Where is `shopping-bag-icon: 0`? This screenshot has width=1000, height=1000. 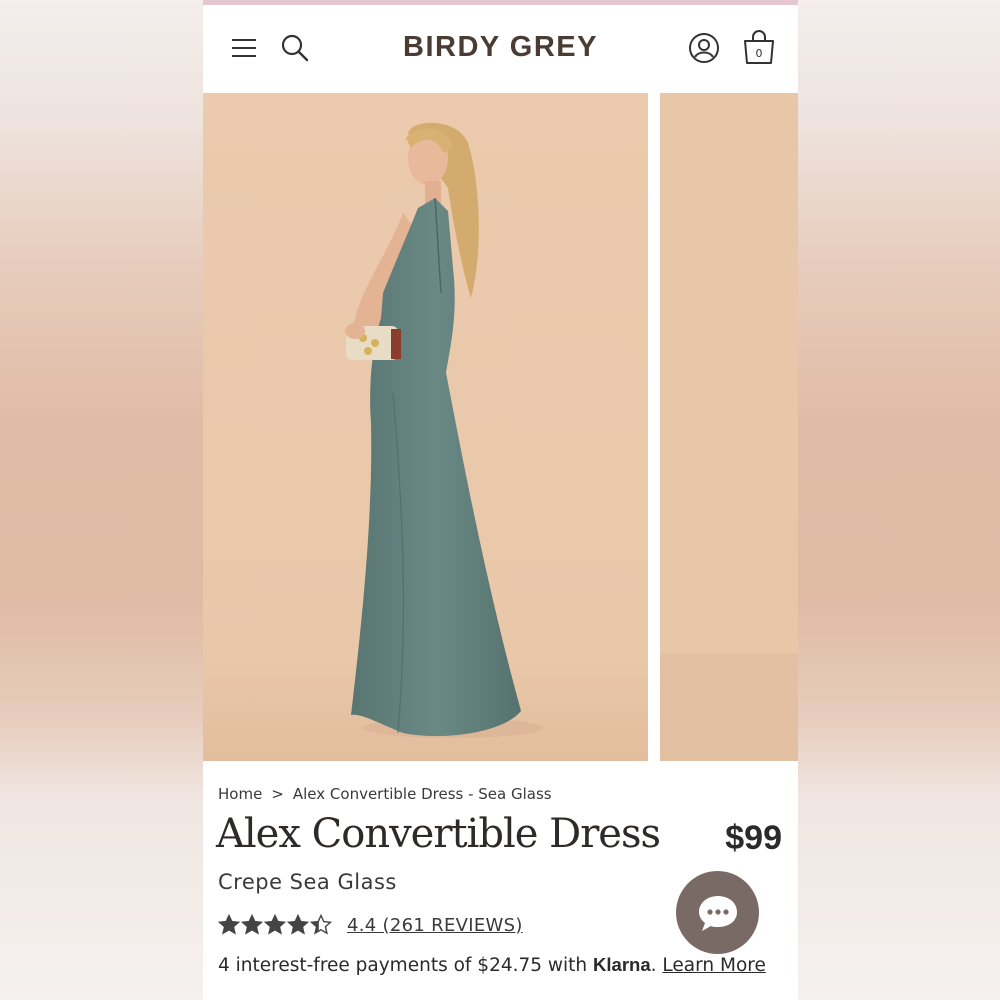 shopping-bag-icon: 0 is located at coordinates (759, 47).